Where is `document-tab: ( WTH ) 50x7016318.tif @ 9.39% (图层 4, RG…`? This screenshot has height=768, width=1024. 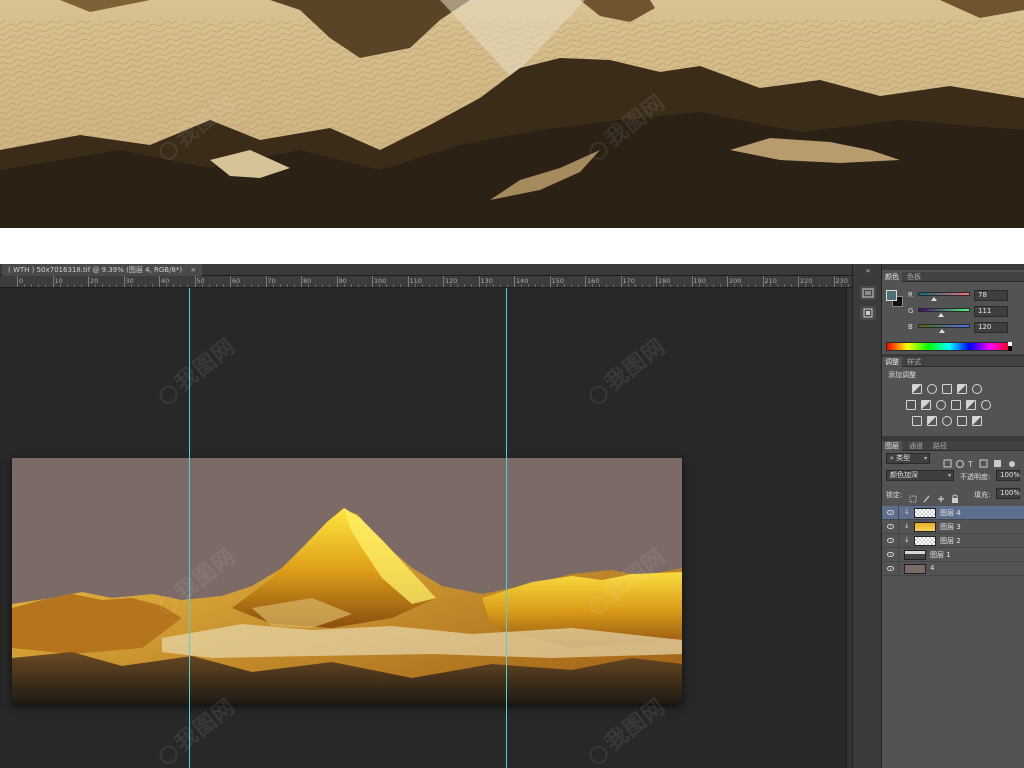 document-tab: ( WTH ) 50x7016318.tif @ 9.39% (图层 4, RG… is located at coordinates (102, 270).